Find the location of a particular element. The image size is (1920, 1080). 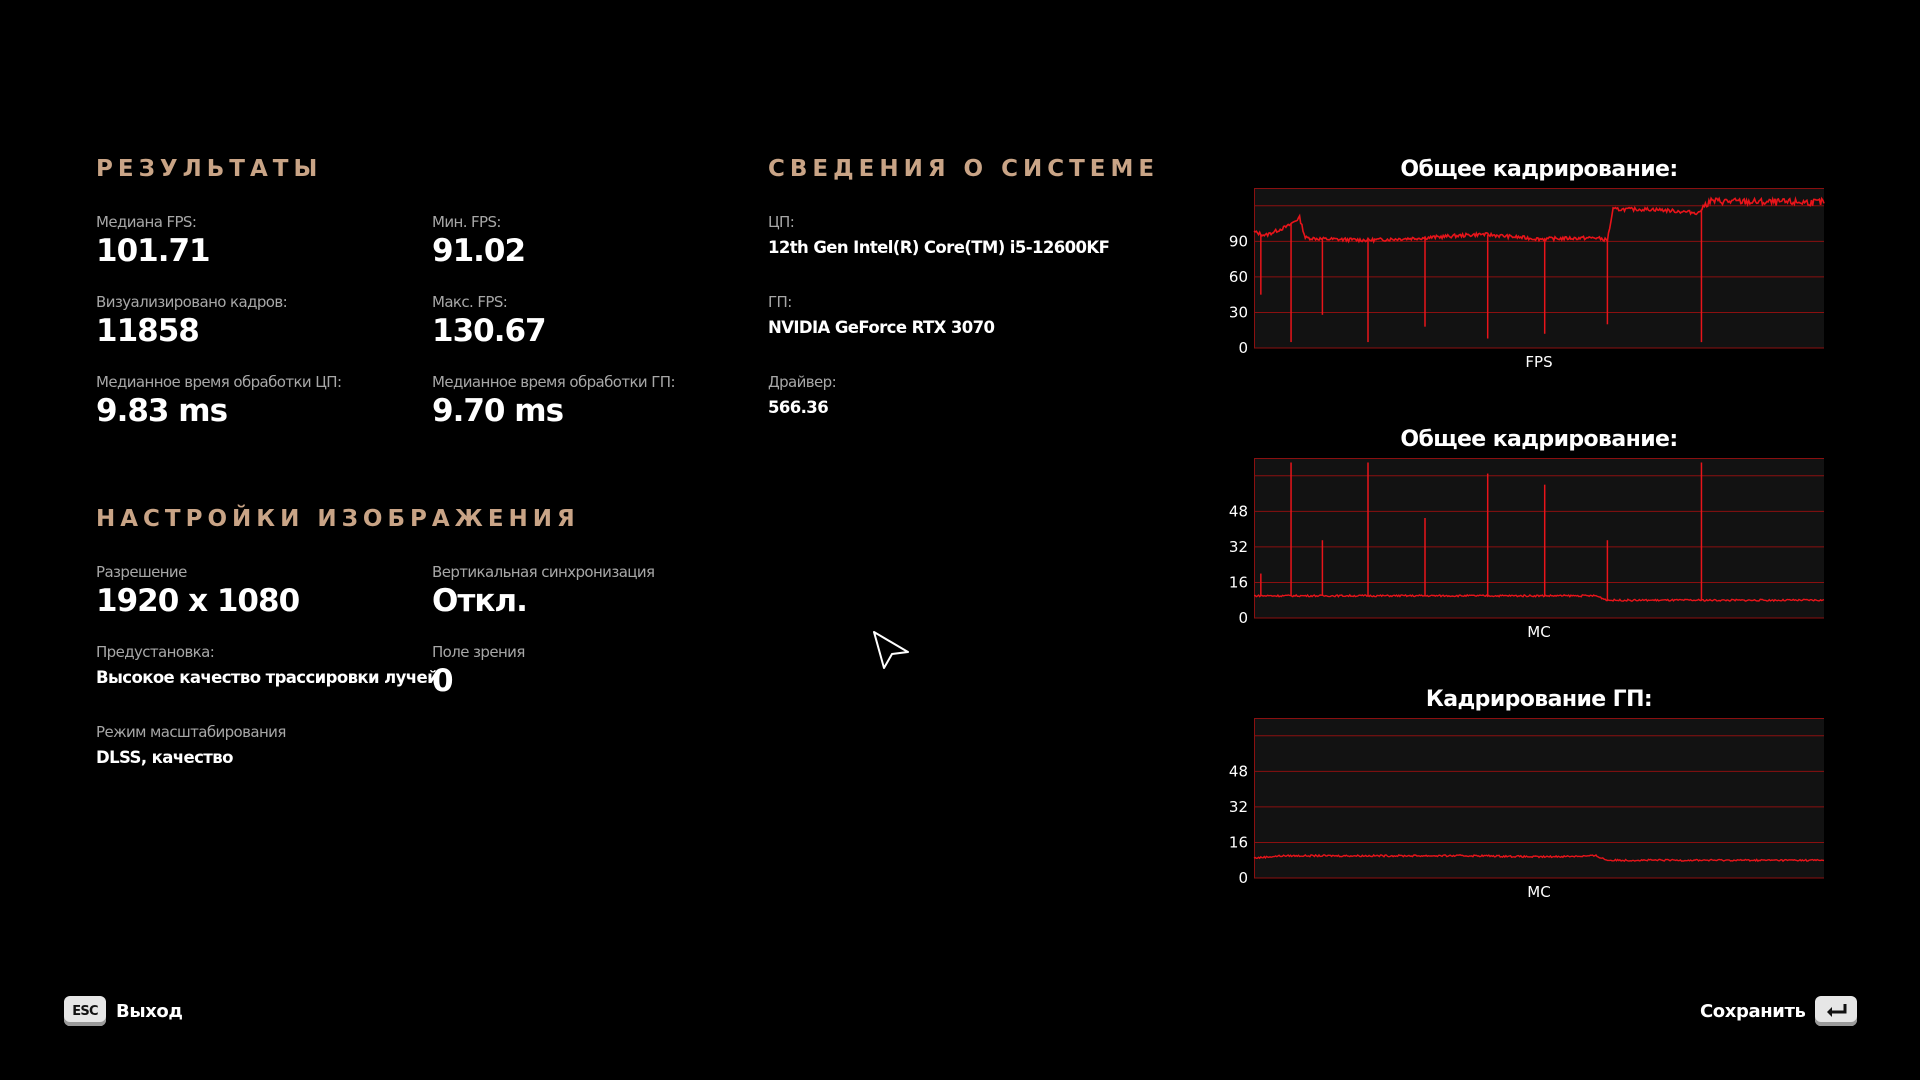

enter-key-icon is located at coordinates (1836, 1011).